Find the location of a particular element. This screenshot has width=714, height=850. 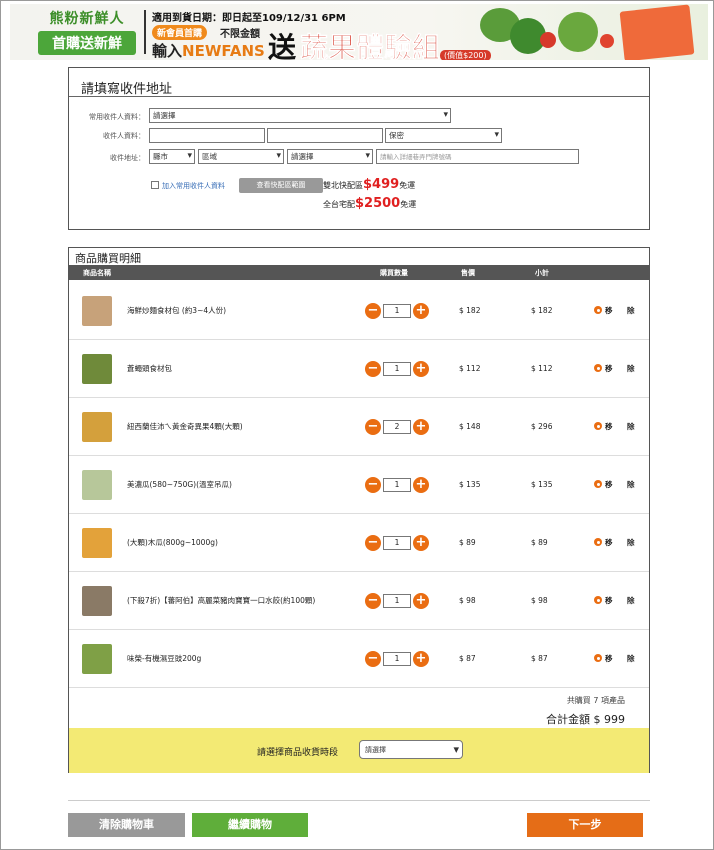

recipient-gender-select: 保密 is located at coordinates (443, 135).